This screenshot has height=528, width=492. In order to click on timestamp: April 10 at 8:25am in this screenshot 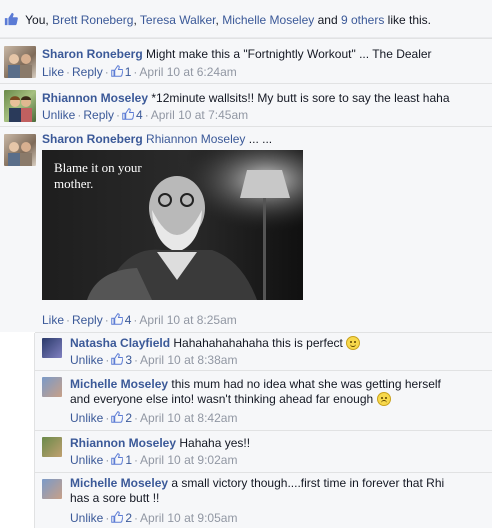, I will do `click(187, 320)`.